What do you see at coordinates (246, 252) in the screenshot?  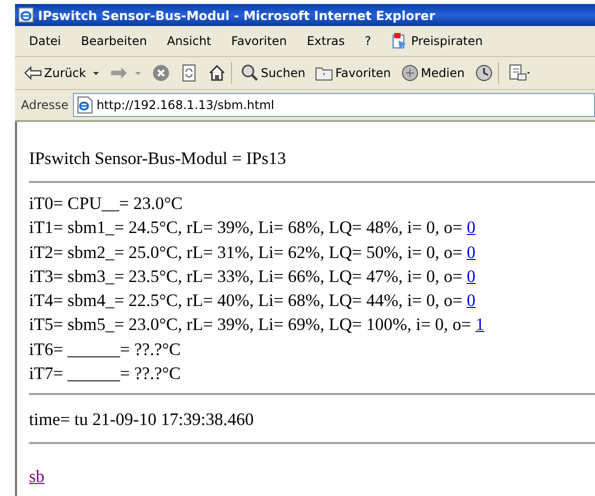 I see `sensor-reading: iT2= sbm2_= 25.0°C, rL= 31%, Li= 62%, LQ= 50%, i= 0, o=` at bounding box center [246, 252].